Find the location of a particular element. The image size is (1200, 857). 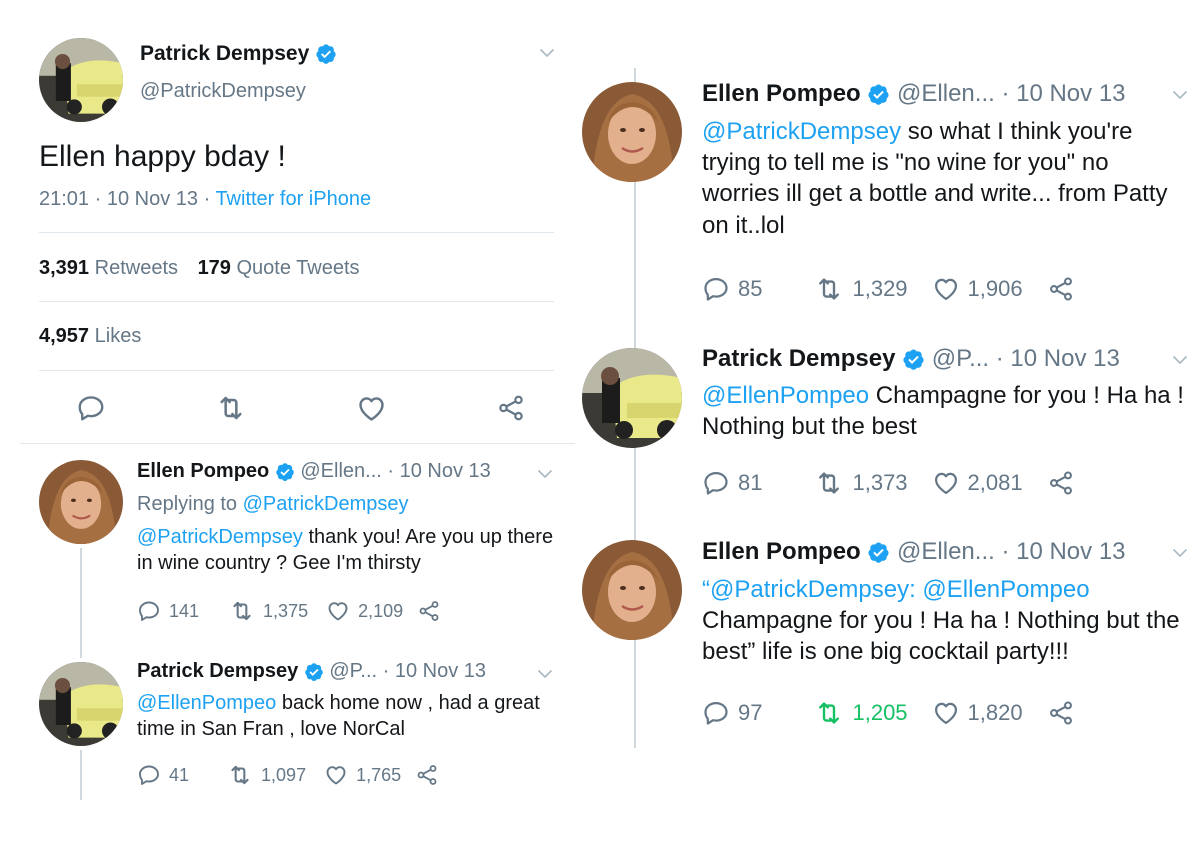

reply-action-bar: 97 1,205 1,820 is located at coordinates (888, 713).